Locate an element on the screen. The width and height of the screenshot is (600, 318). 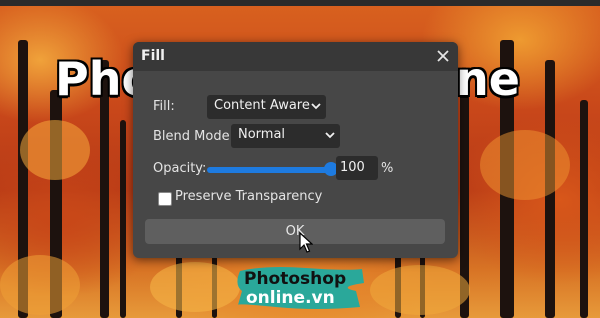
opacity-label: Opacity: is located at coordinates (180, 168).